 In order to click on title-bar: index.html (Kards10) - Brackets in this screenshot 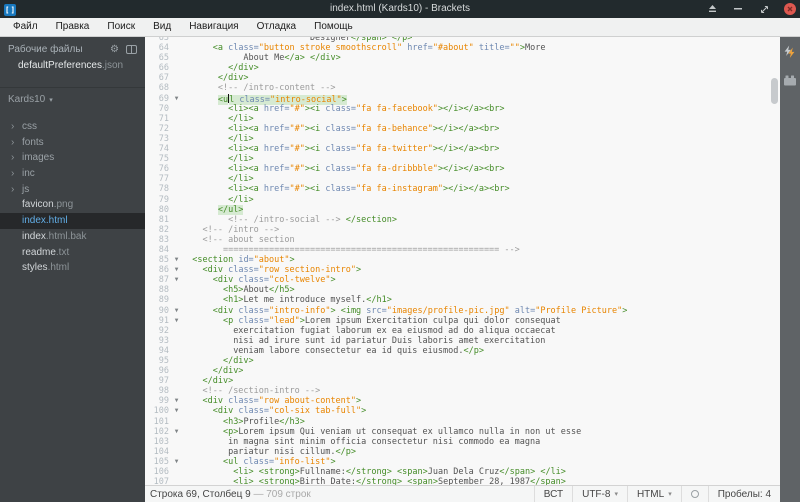, I will do `click(400, 9)`.